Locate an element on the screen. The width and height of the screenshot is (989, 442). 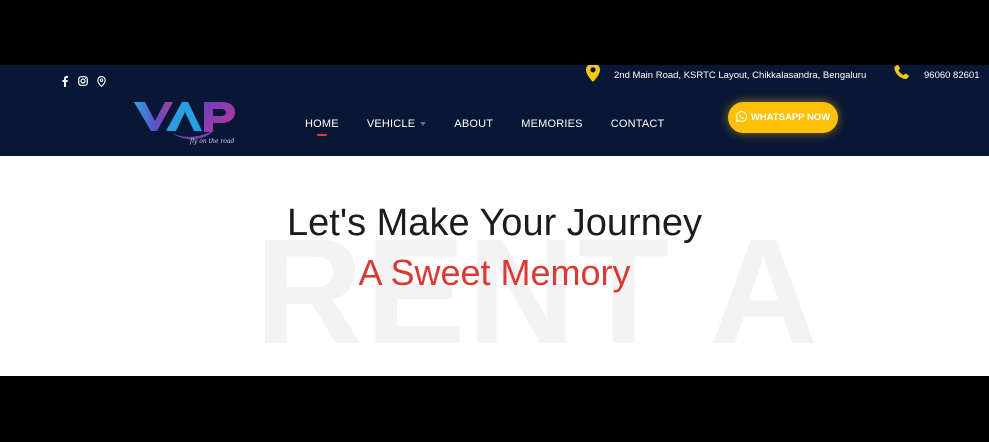
nav-item-home: HOME is located at coordinates (322, 127).